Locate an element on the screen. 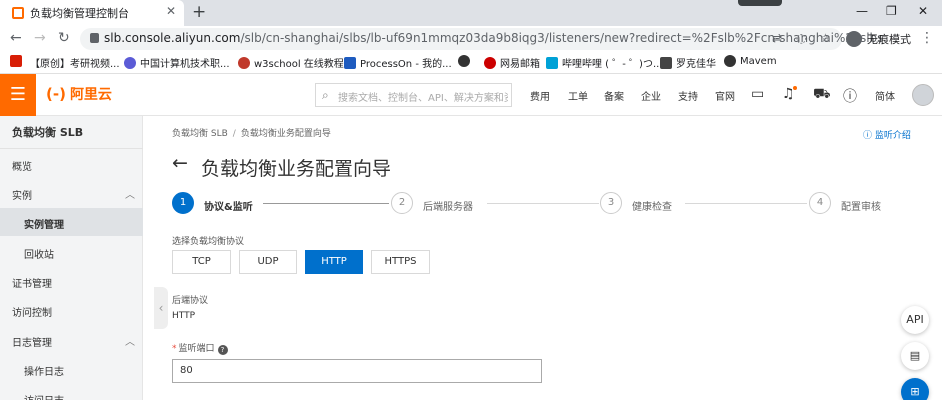 This screenshot has height=400, width=942. sidebar-item-instance-management: 实例管理 is located at coordinates (71, 222).